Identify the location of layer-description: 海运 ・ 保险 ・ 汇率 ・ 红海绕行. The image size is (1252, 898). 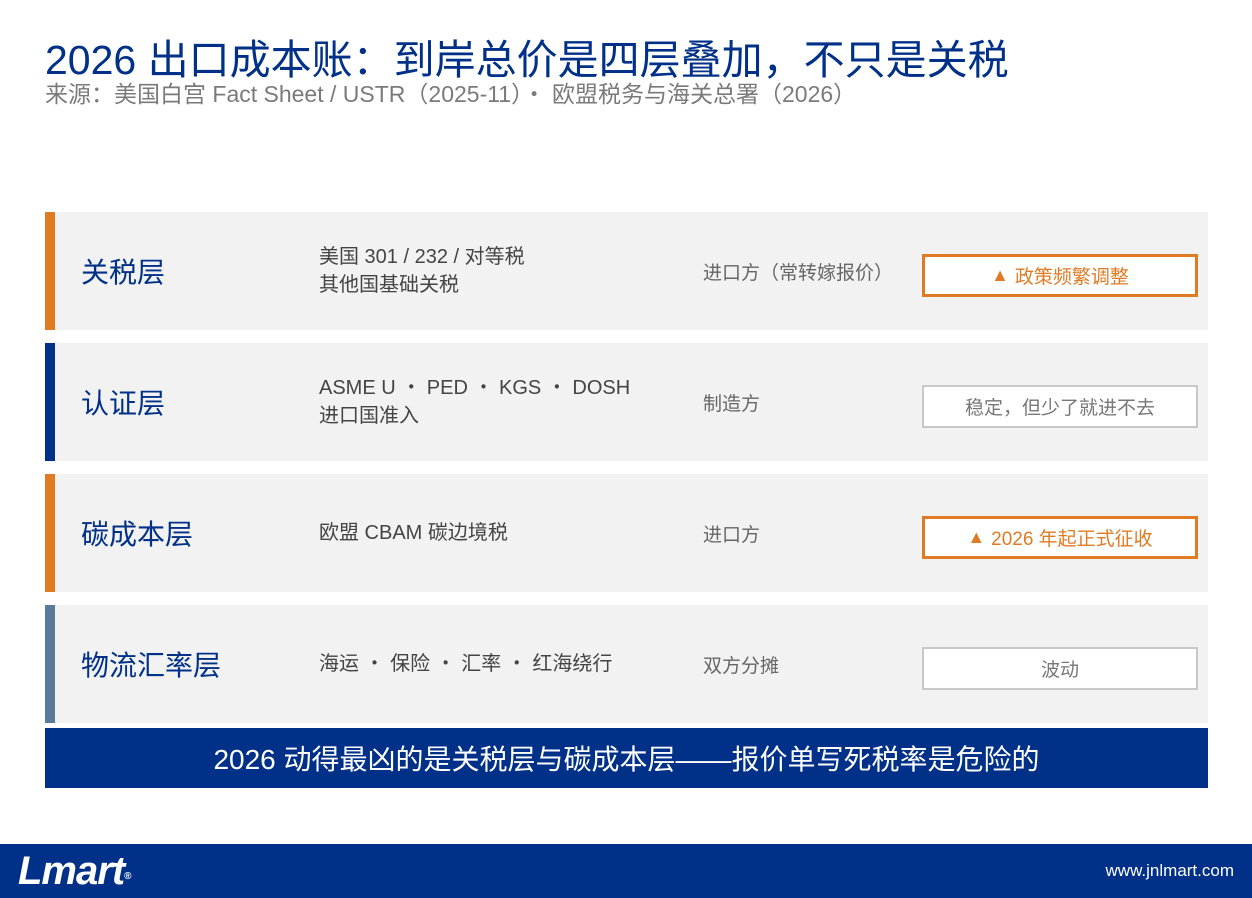
(465, 664).